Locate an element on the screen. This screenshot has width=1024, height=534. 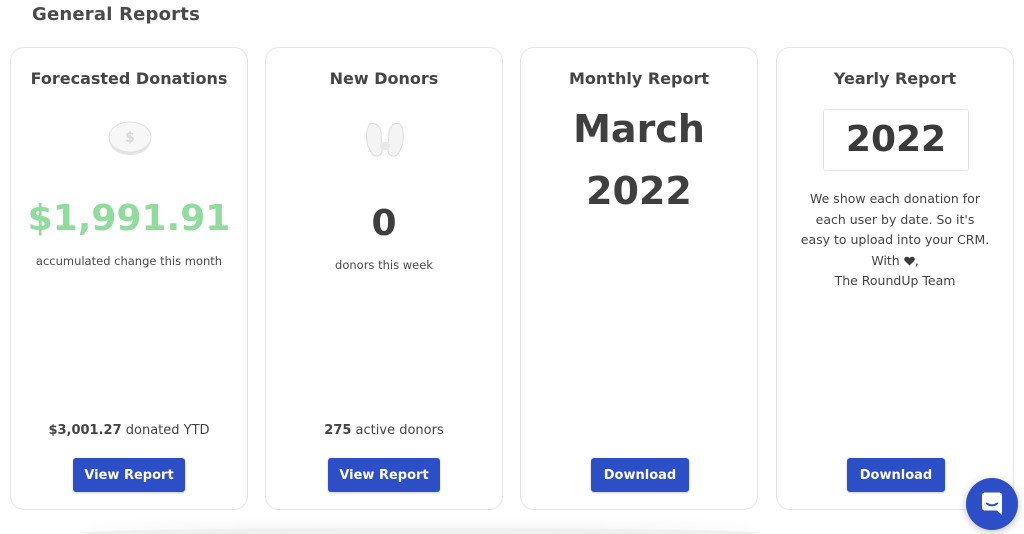
message-line: With , is located at coordinates (895, 261).